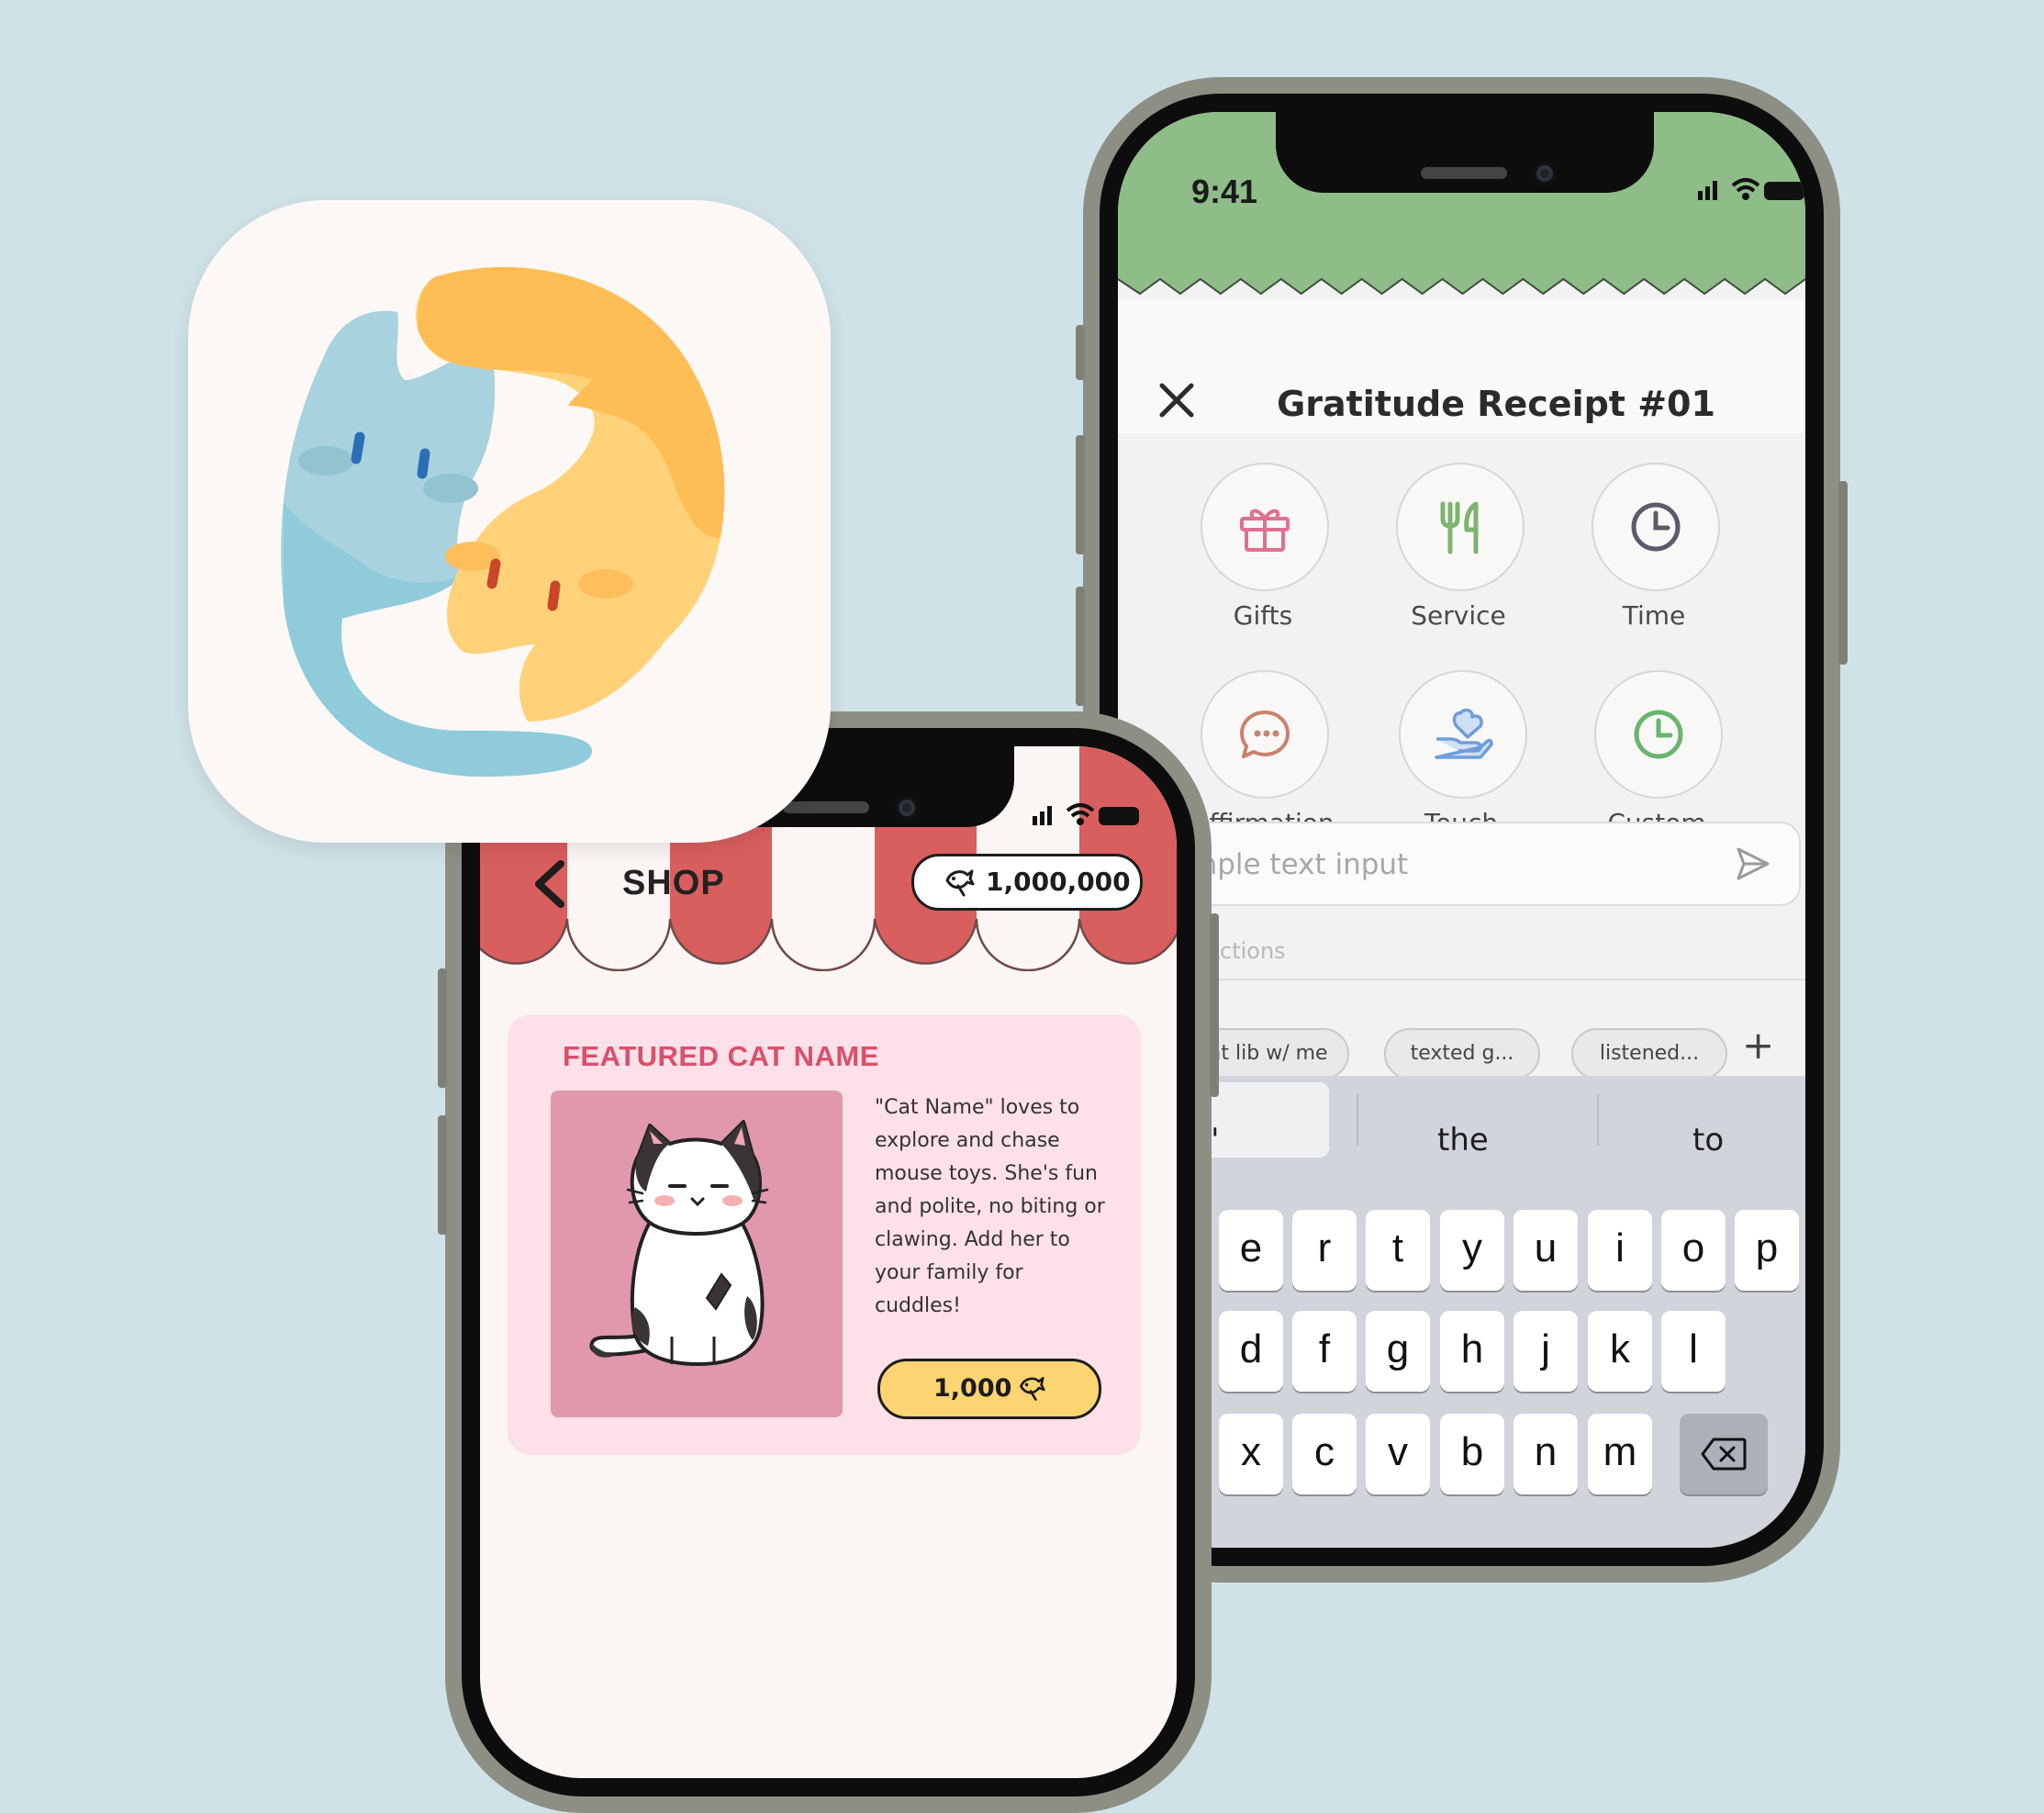 Image resolution: width=2044 pixels, height=1813 pixels. I want to click on gratitude-text-input, so click(1446, 864).